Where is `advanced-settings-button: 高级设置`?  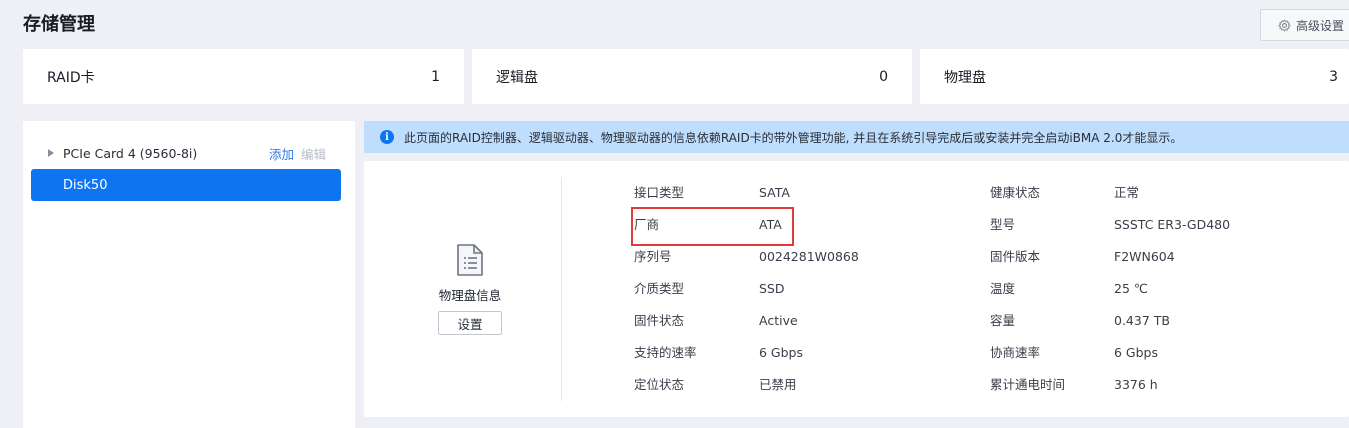 advanced-settings-button: 高级设置 is located at coordinates (1304, 25).